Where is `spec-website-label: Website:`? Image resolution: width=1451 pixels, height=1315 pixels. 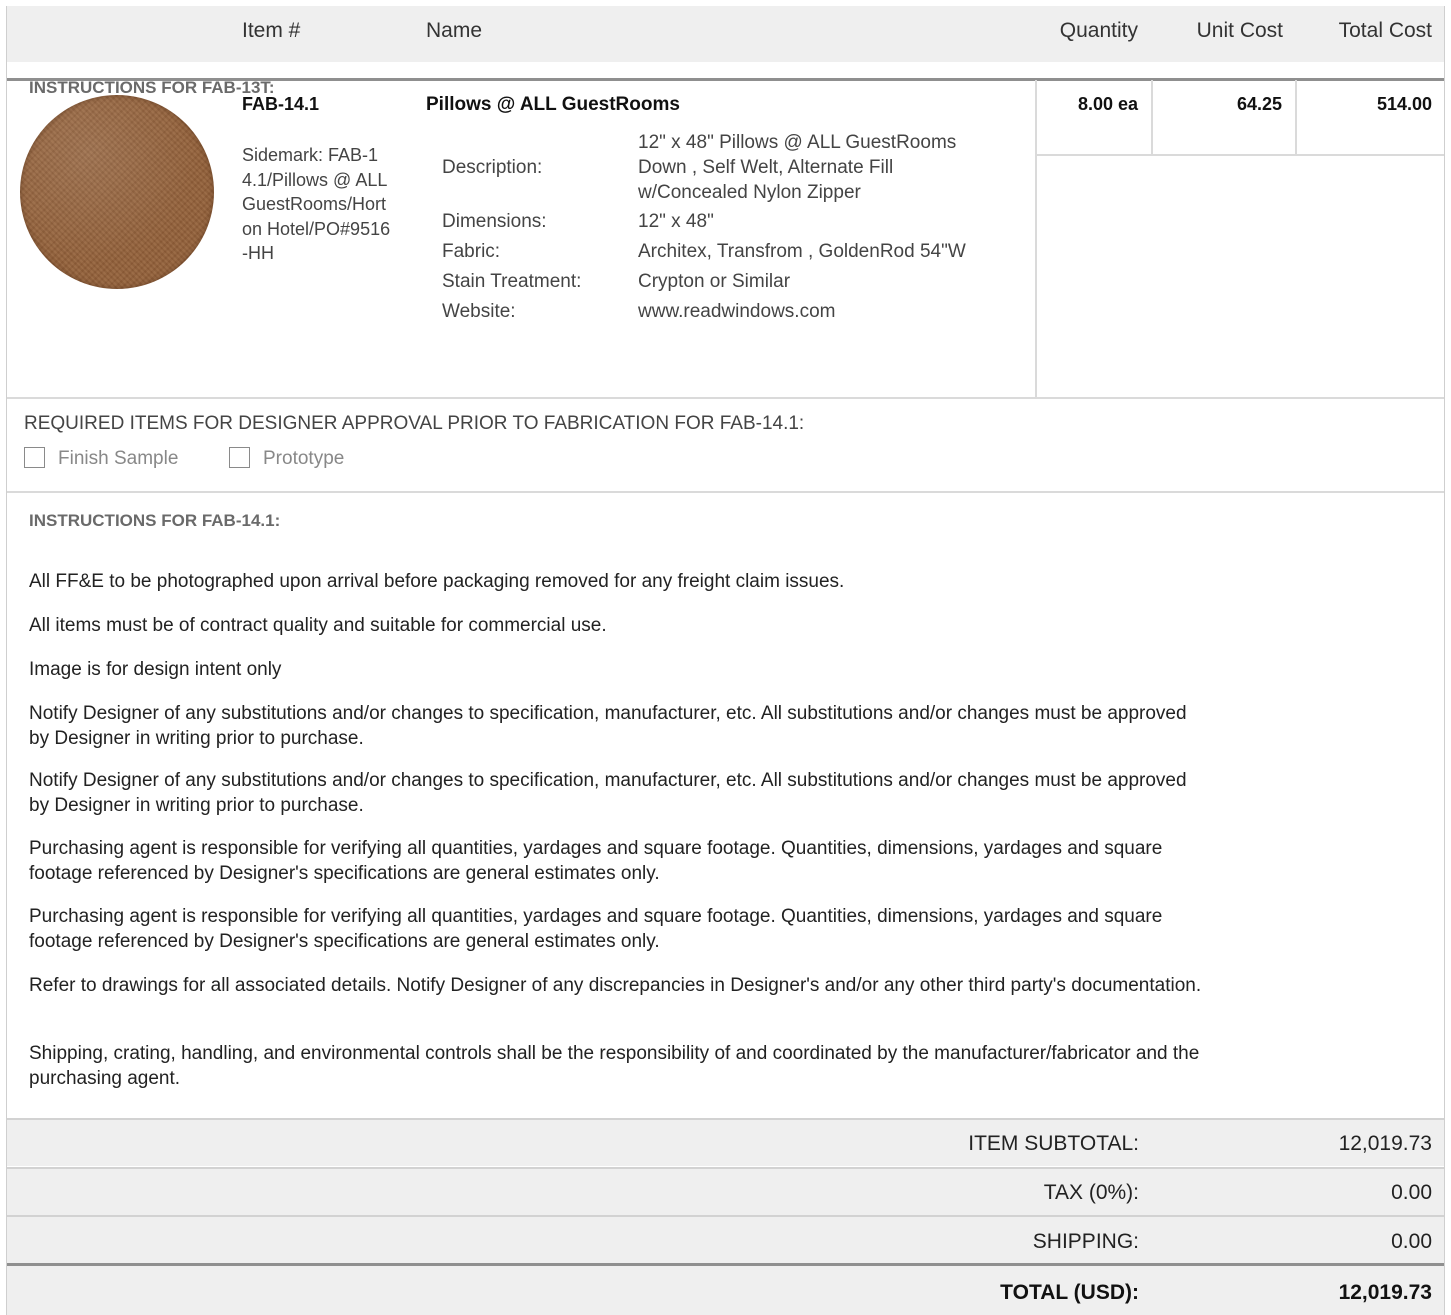 spec-website-label: Website: is located at coordinates (479, 311).